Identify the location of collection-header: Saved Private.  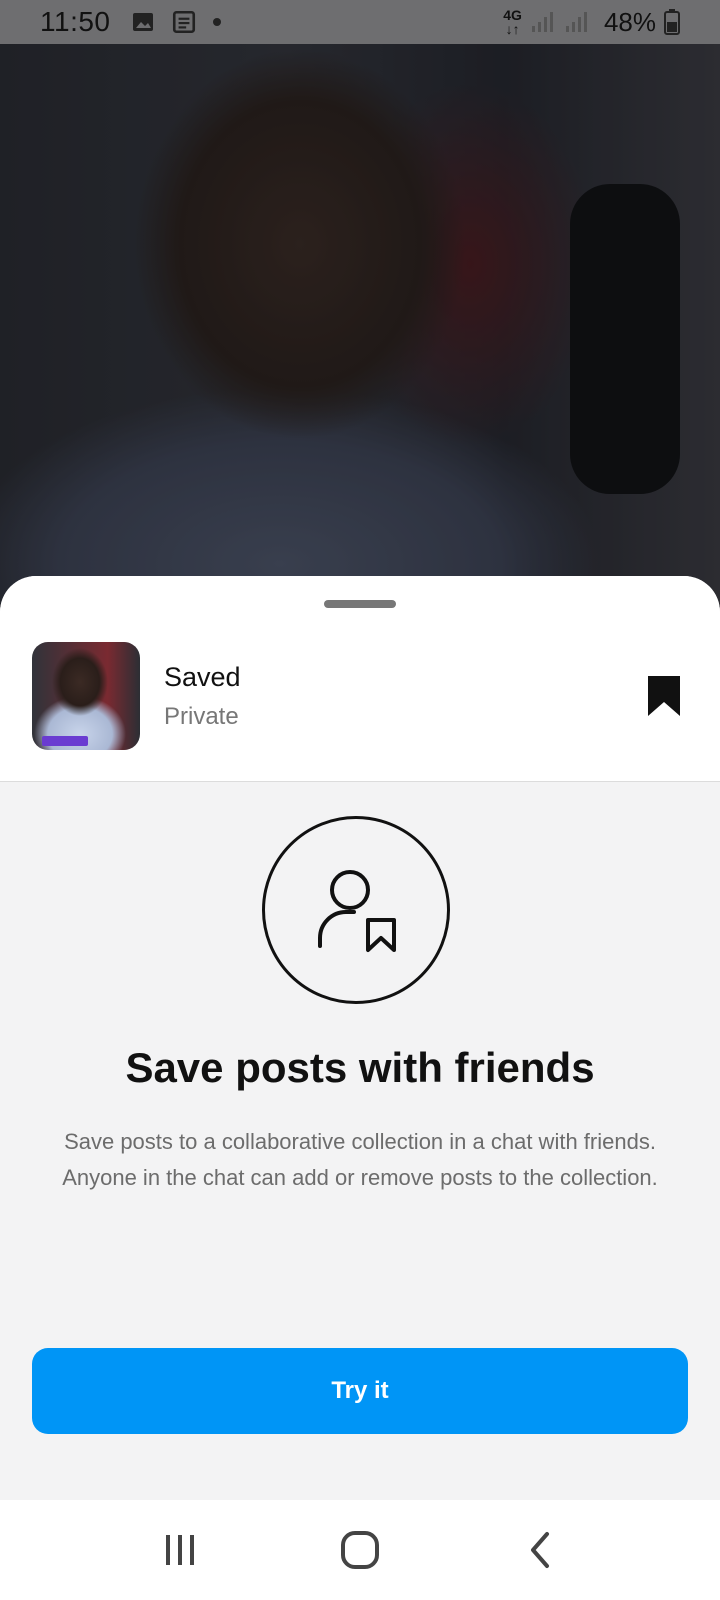
(360, 679).